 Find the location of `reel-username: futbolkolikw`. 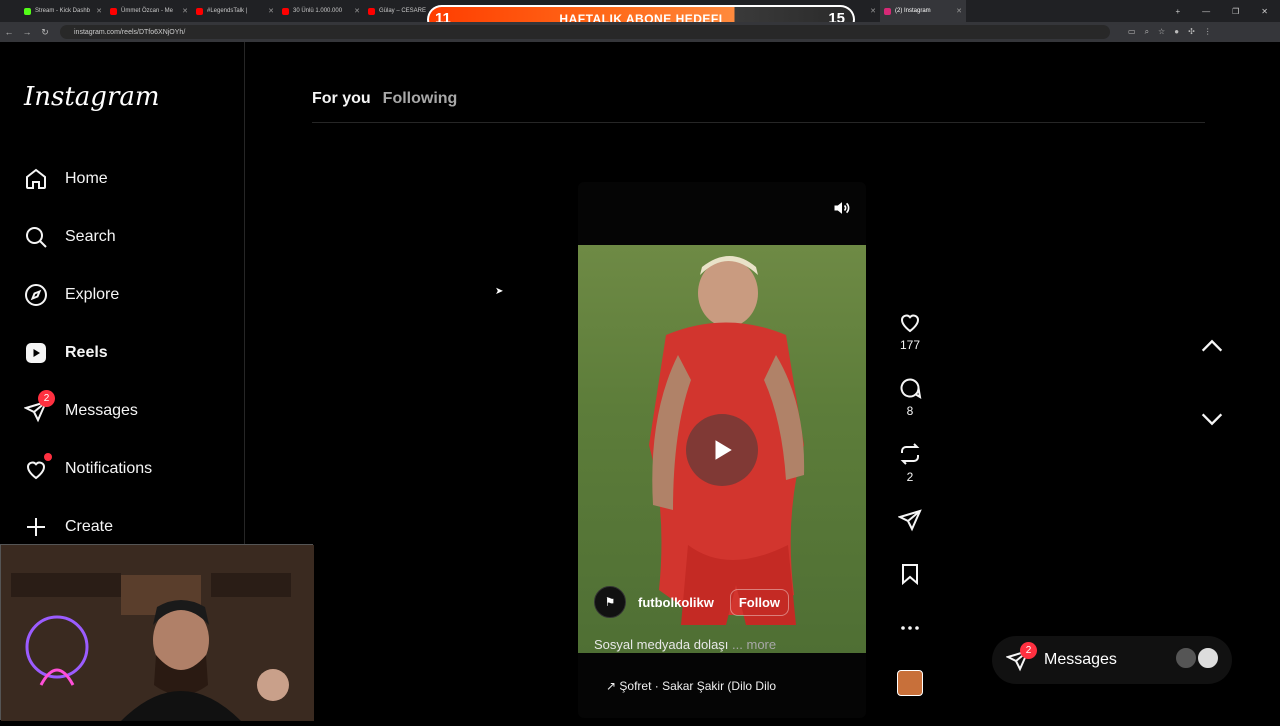

reel-username: futbolkolikw is located at coordinates (676, 602).